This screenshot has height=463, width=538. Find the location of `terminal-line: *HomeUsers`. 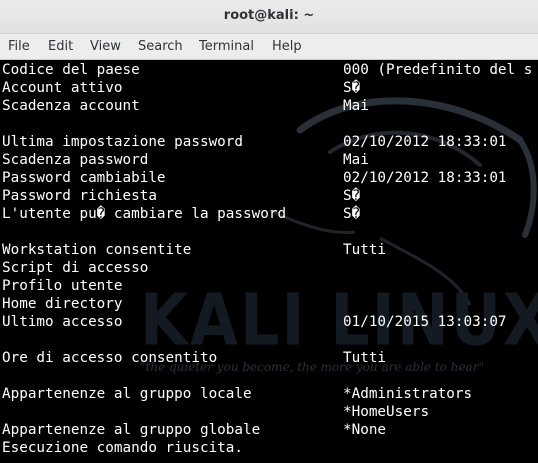

terminal-line: *HomeUsers is located at coordinates (270, 412).